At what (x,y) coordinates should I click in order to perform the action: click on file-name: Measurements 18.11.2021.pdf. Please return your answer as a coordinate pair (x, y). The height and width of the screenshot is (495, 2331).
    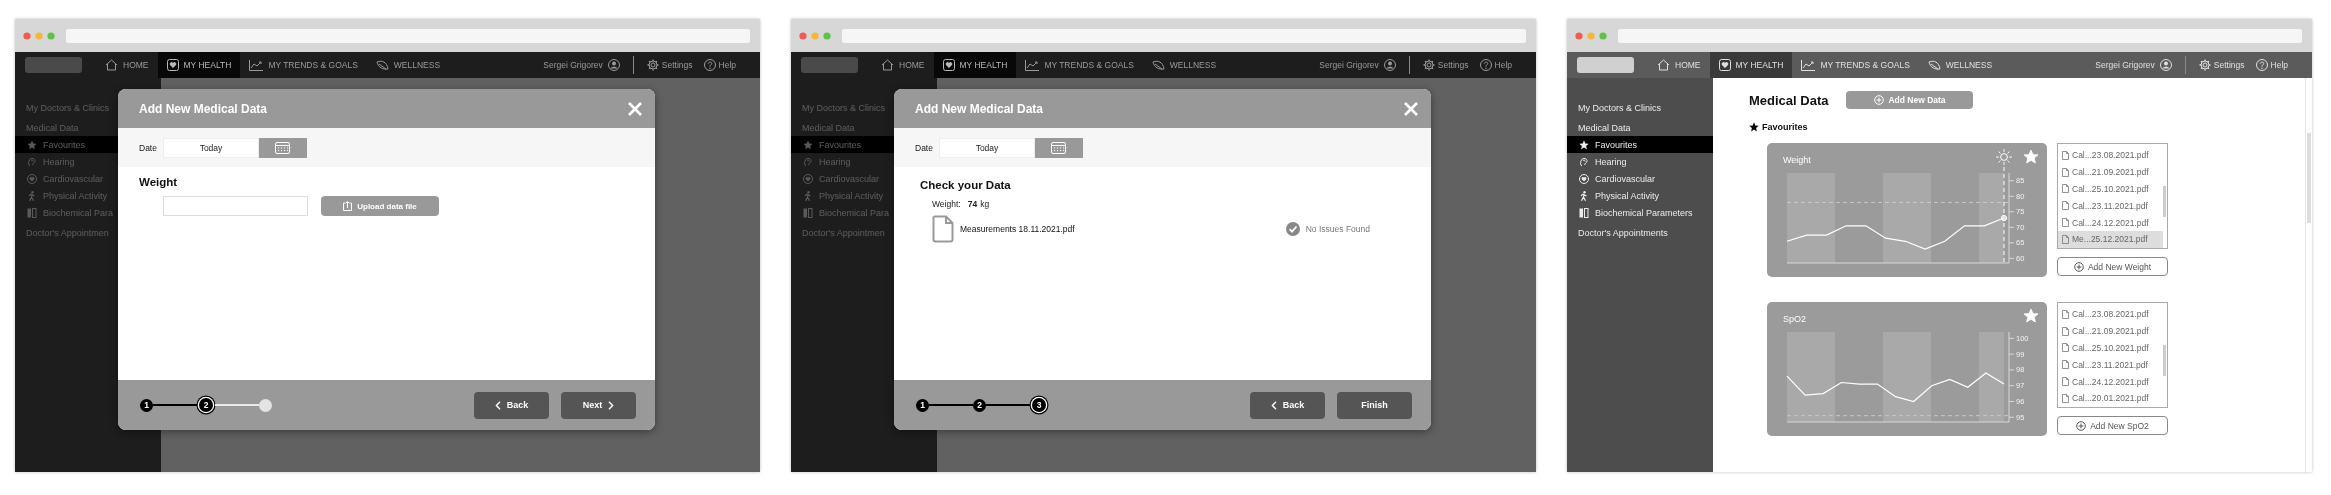
    Looking at the image, I should click on (1017, 229).